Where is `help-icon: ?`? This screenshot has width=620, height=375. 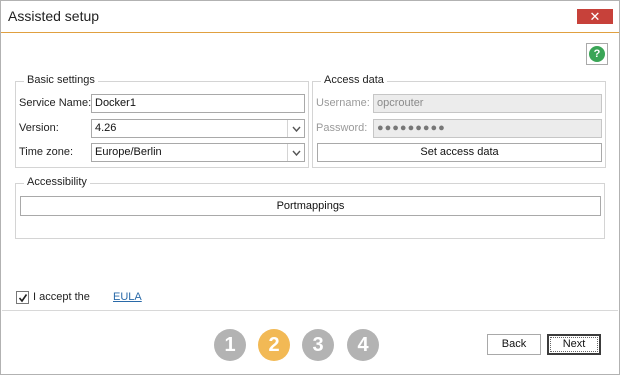
help-icon: ? is located at coordinates (597, 54).